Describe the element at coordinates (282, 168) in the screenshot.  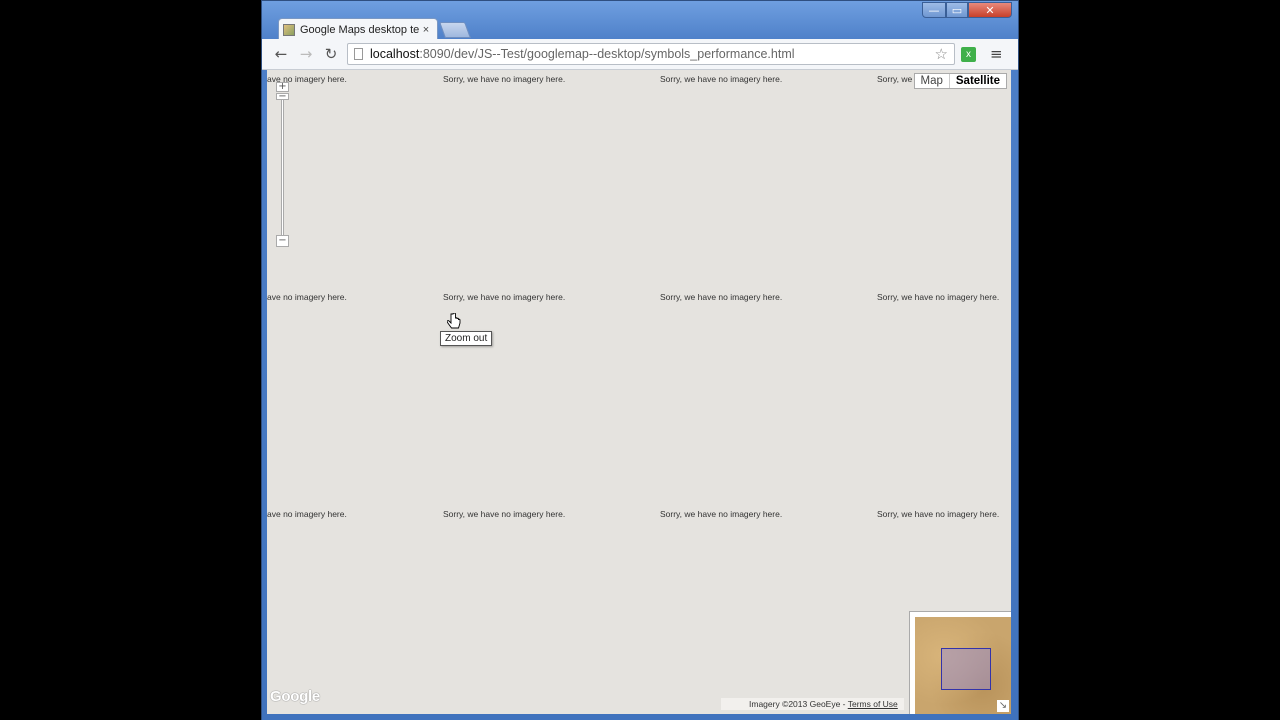
I see `zoom-slider-track` at that location.